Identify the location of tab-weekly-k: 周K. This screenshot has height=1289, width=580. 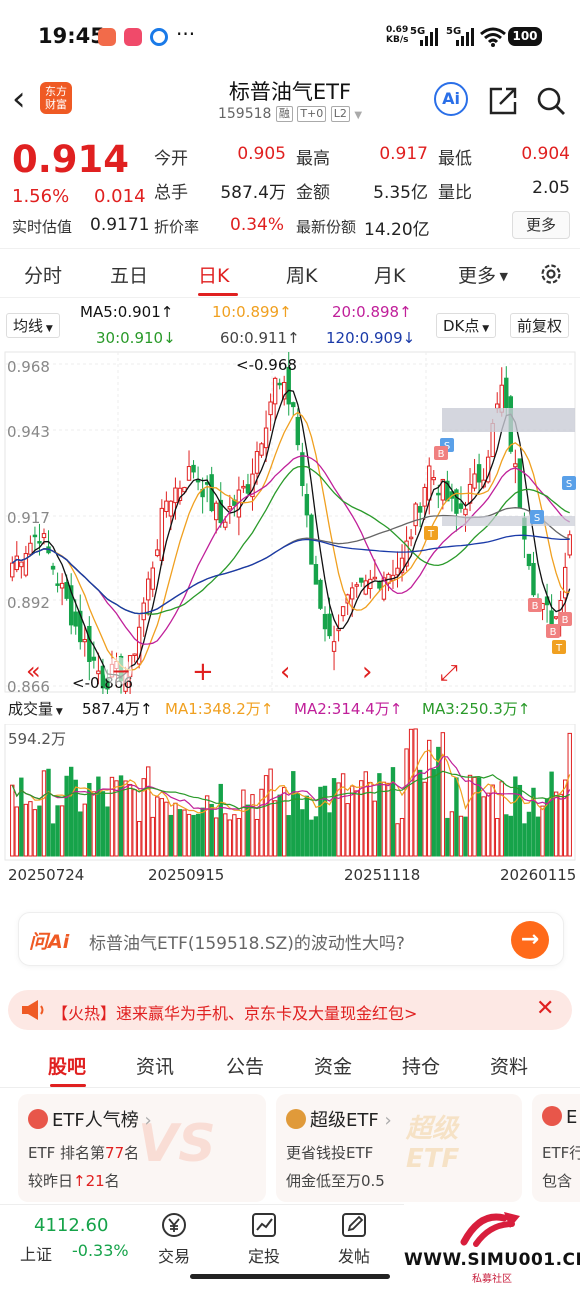
(301, 274).